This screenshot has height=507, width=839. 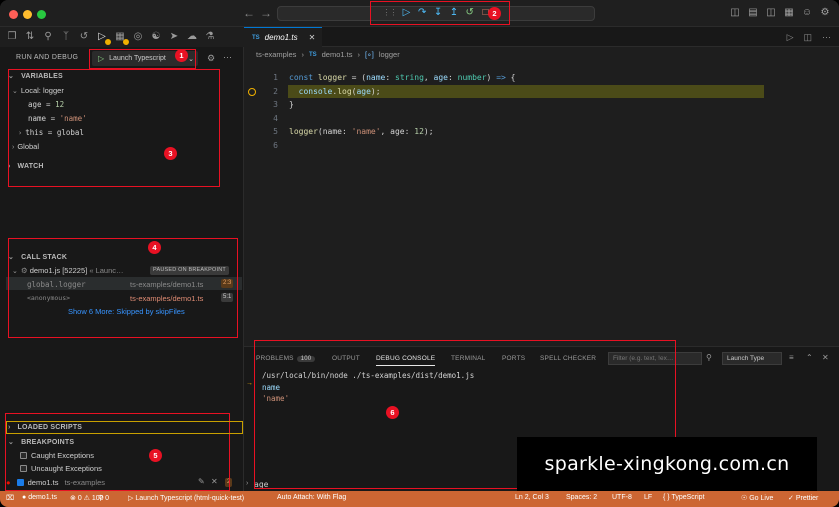 What do you see at coordinates (337, 54) in the screenshot?
I see `breadcrumb-file: demo1.ts` at bounding box center [337, 54].